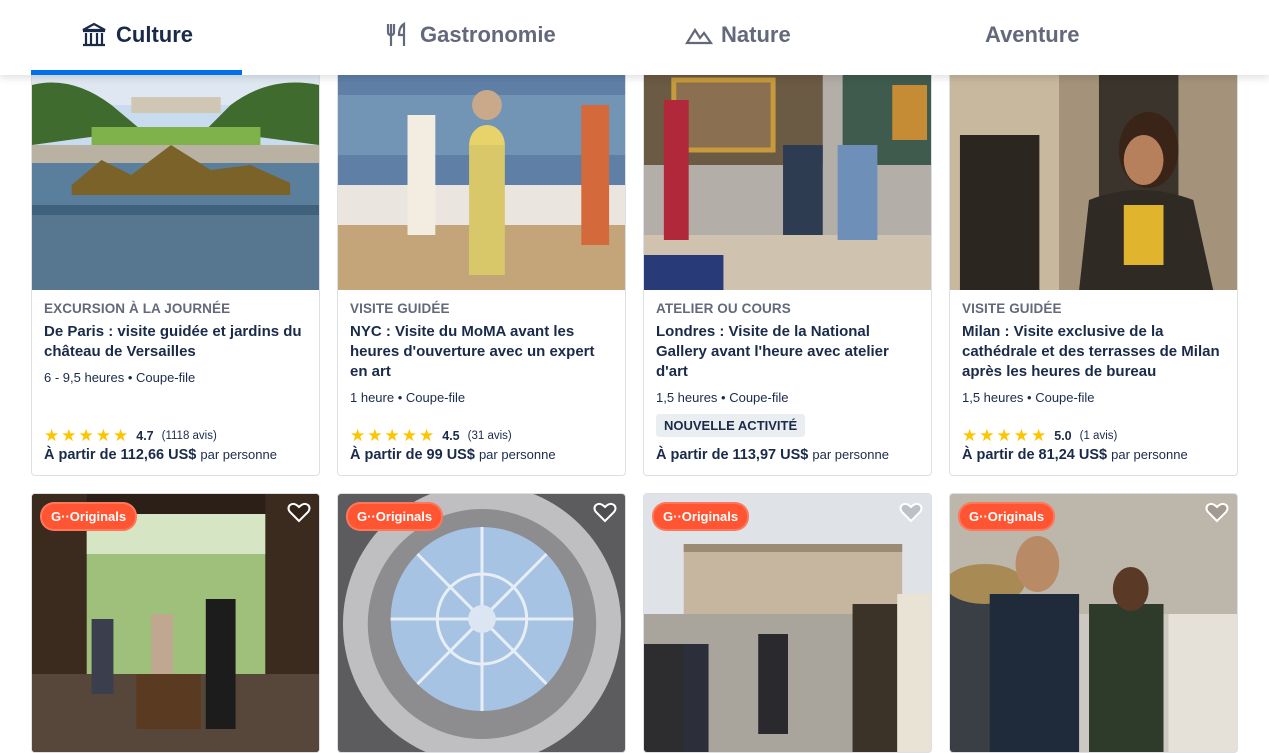 The image size is (1269, 753). I want to click on price: À partir de 113,97 US$ par personne, so click(772, 455).